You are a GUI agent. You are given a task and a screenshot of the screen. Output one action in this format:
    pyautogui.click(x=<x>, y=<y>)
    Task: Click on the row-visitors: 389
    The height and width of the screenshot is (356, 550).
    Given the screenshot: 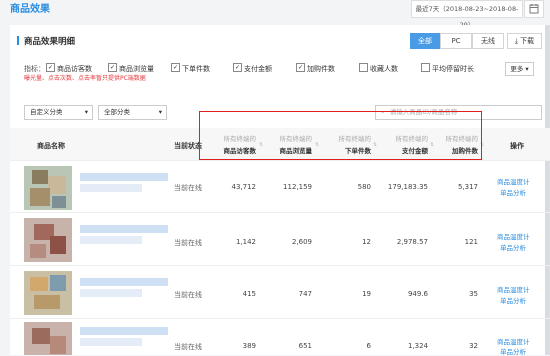 What is the action you would take?
    pyautogui.click(x=249, y=346)
    